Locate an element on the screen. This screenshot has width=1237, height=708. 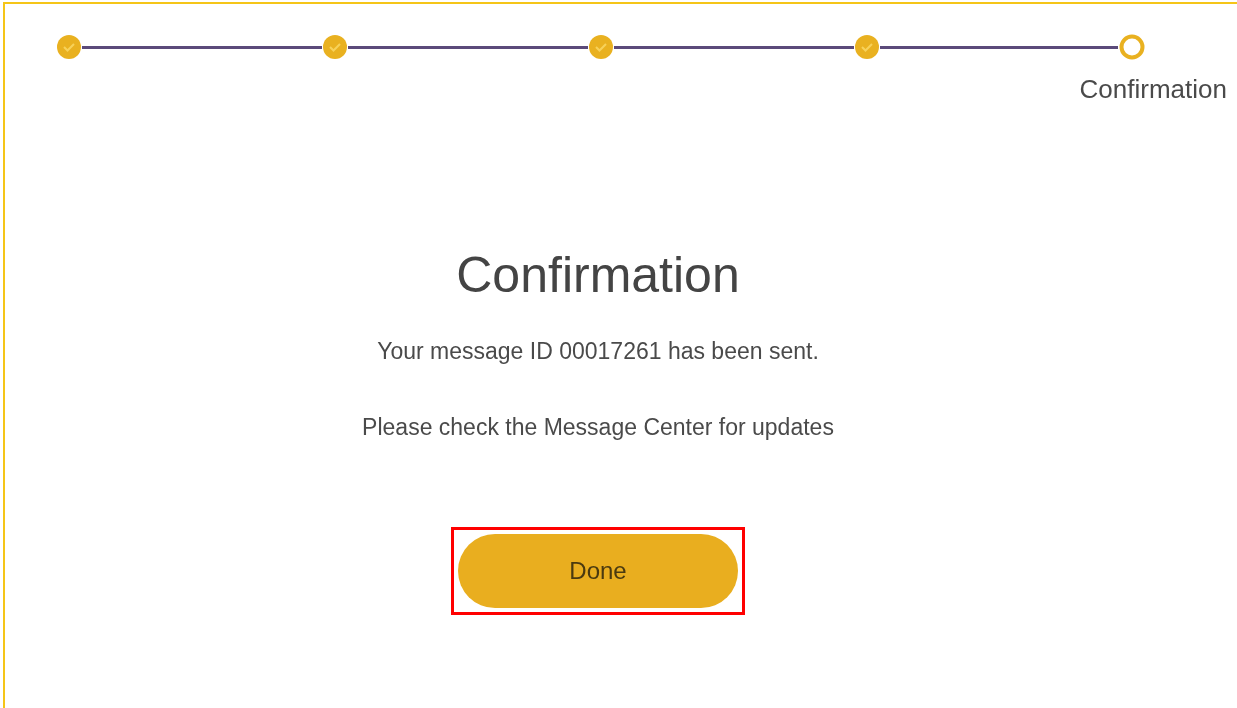
message-text: Your message ID 00017261 has been sent. is located at coordinates (598, 351).